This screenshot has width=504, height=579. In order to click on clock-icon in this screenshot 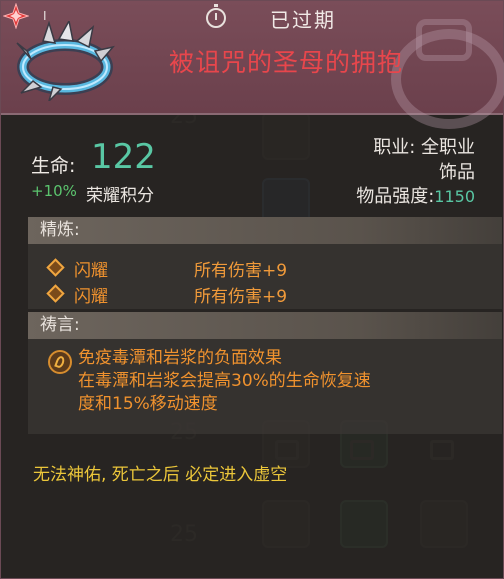, I will do `click(216, 16)`.